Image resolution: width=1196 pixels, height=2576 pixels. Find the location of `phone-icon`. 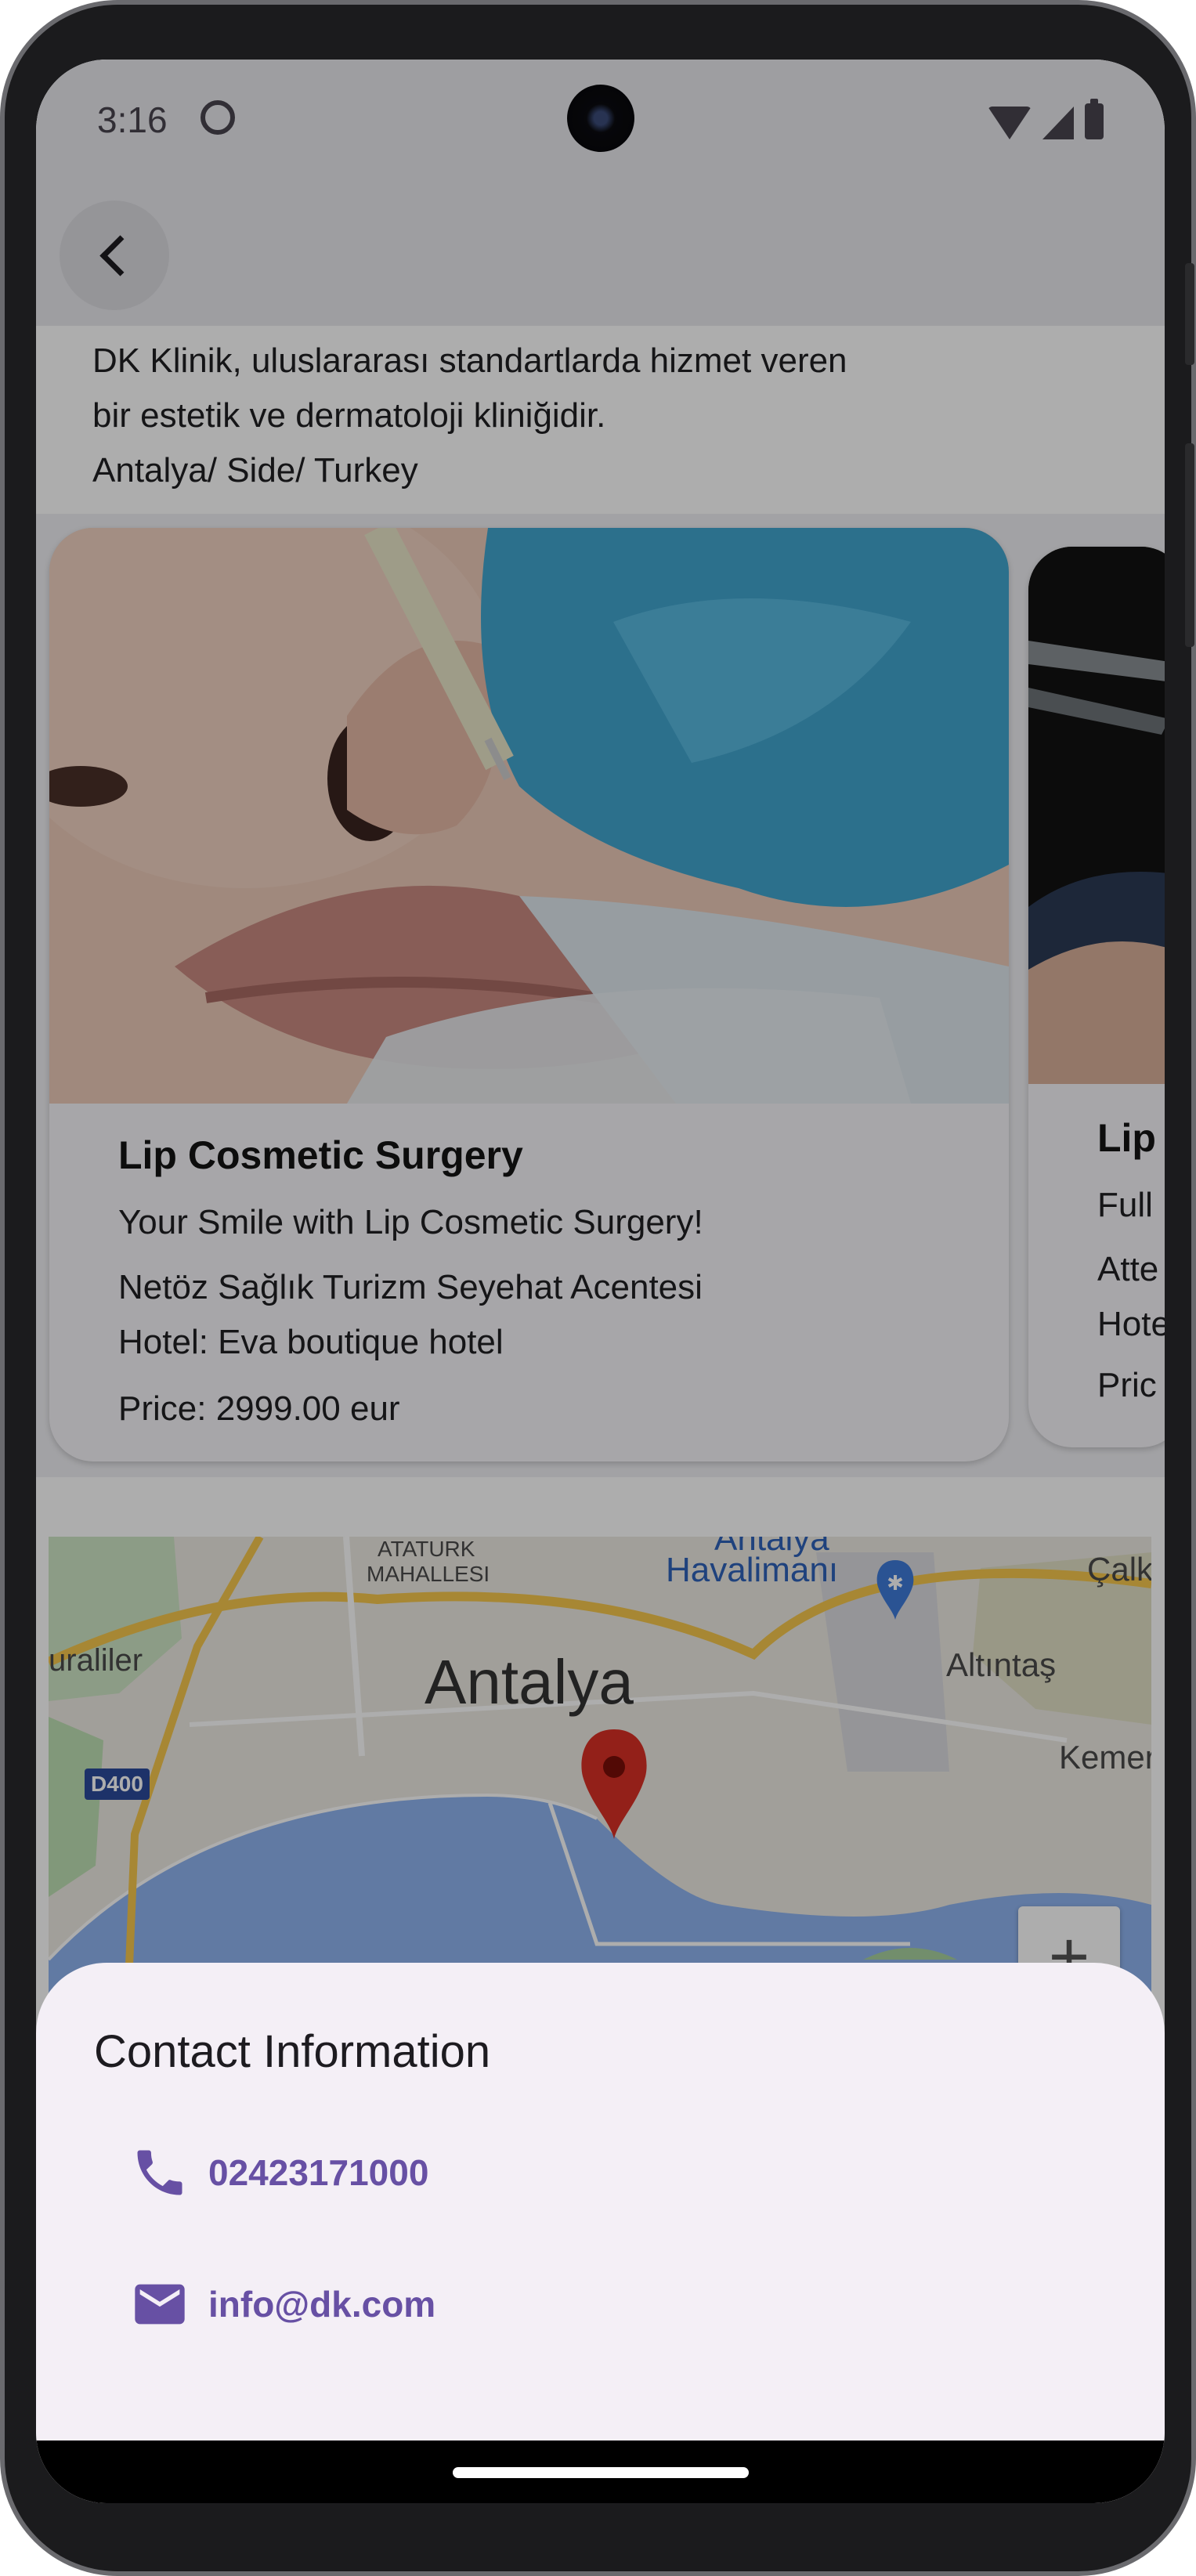

phone-icon is located at coordinates (159, 2172).